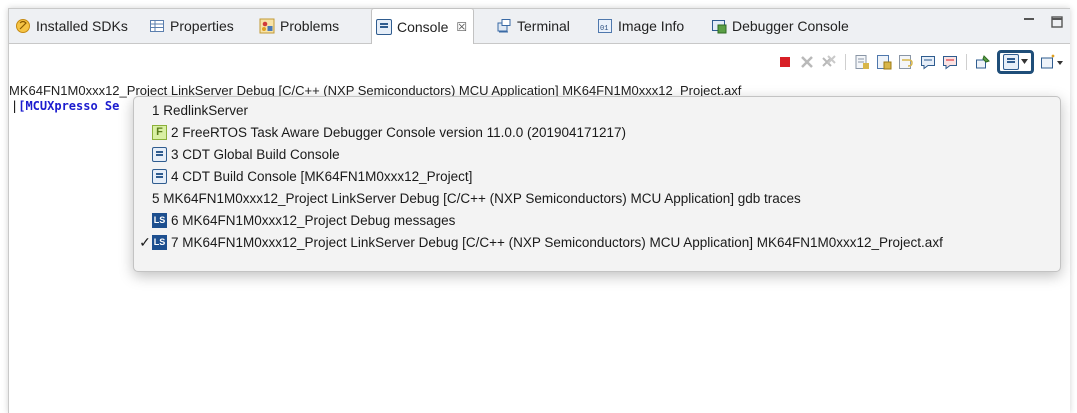  I want to click on tab-problems: Problems, so click(300, 26).